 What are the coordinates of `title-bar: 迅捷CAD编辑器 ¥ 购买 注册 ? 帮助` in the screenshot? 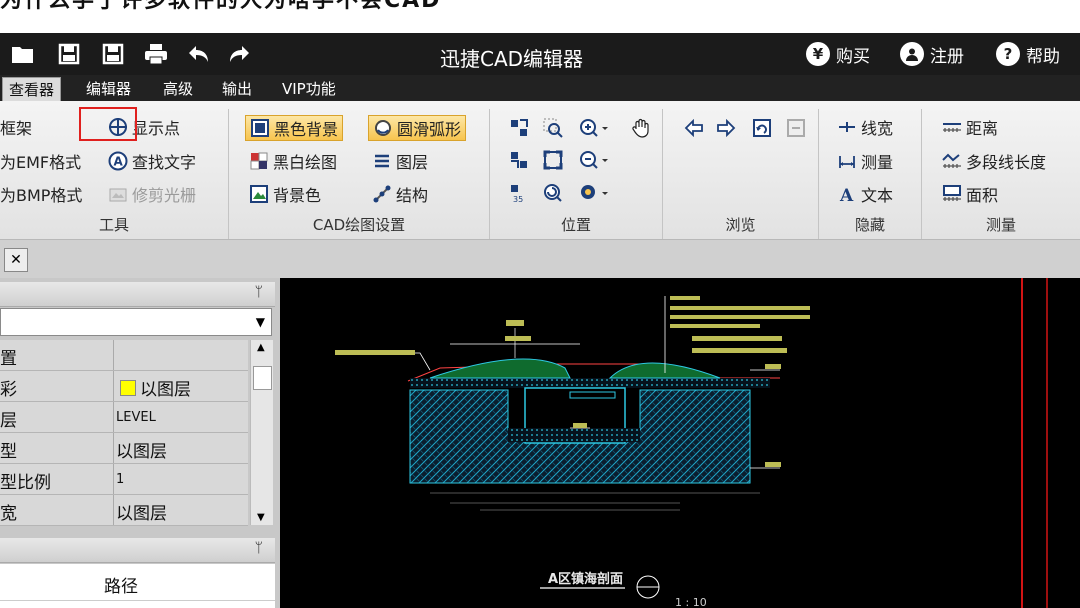 It's located at (540, 54).